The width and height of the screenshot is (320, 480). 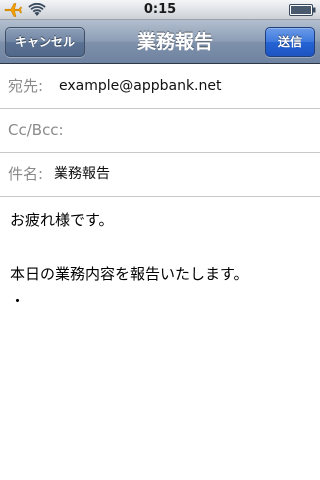 What do you see at coordinates (82, 174) in the screenshot?
I see `subject-value: 業務報告` at bounding box center [82, 174].